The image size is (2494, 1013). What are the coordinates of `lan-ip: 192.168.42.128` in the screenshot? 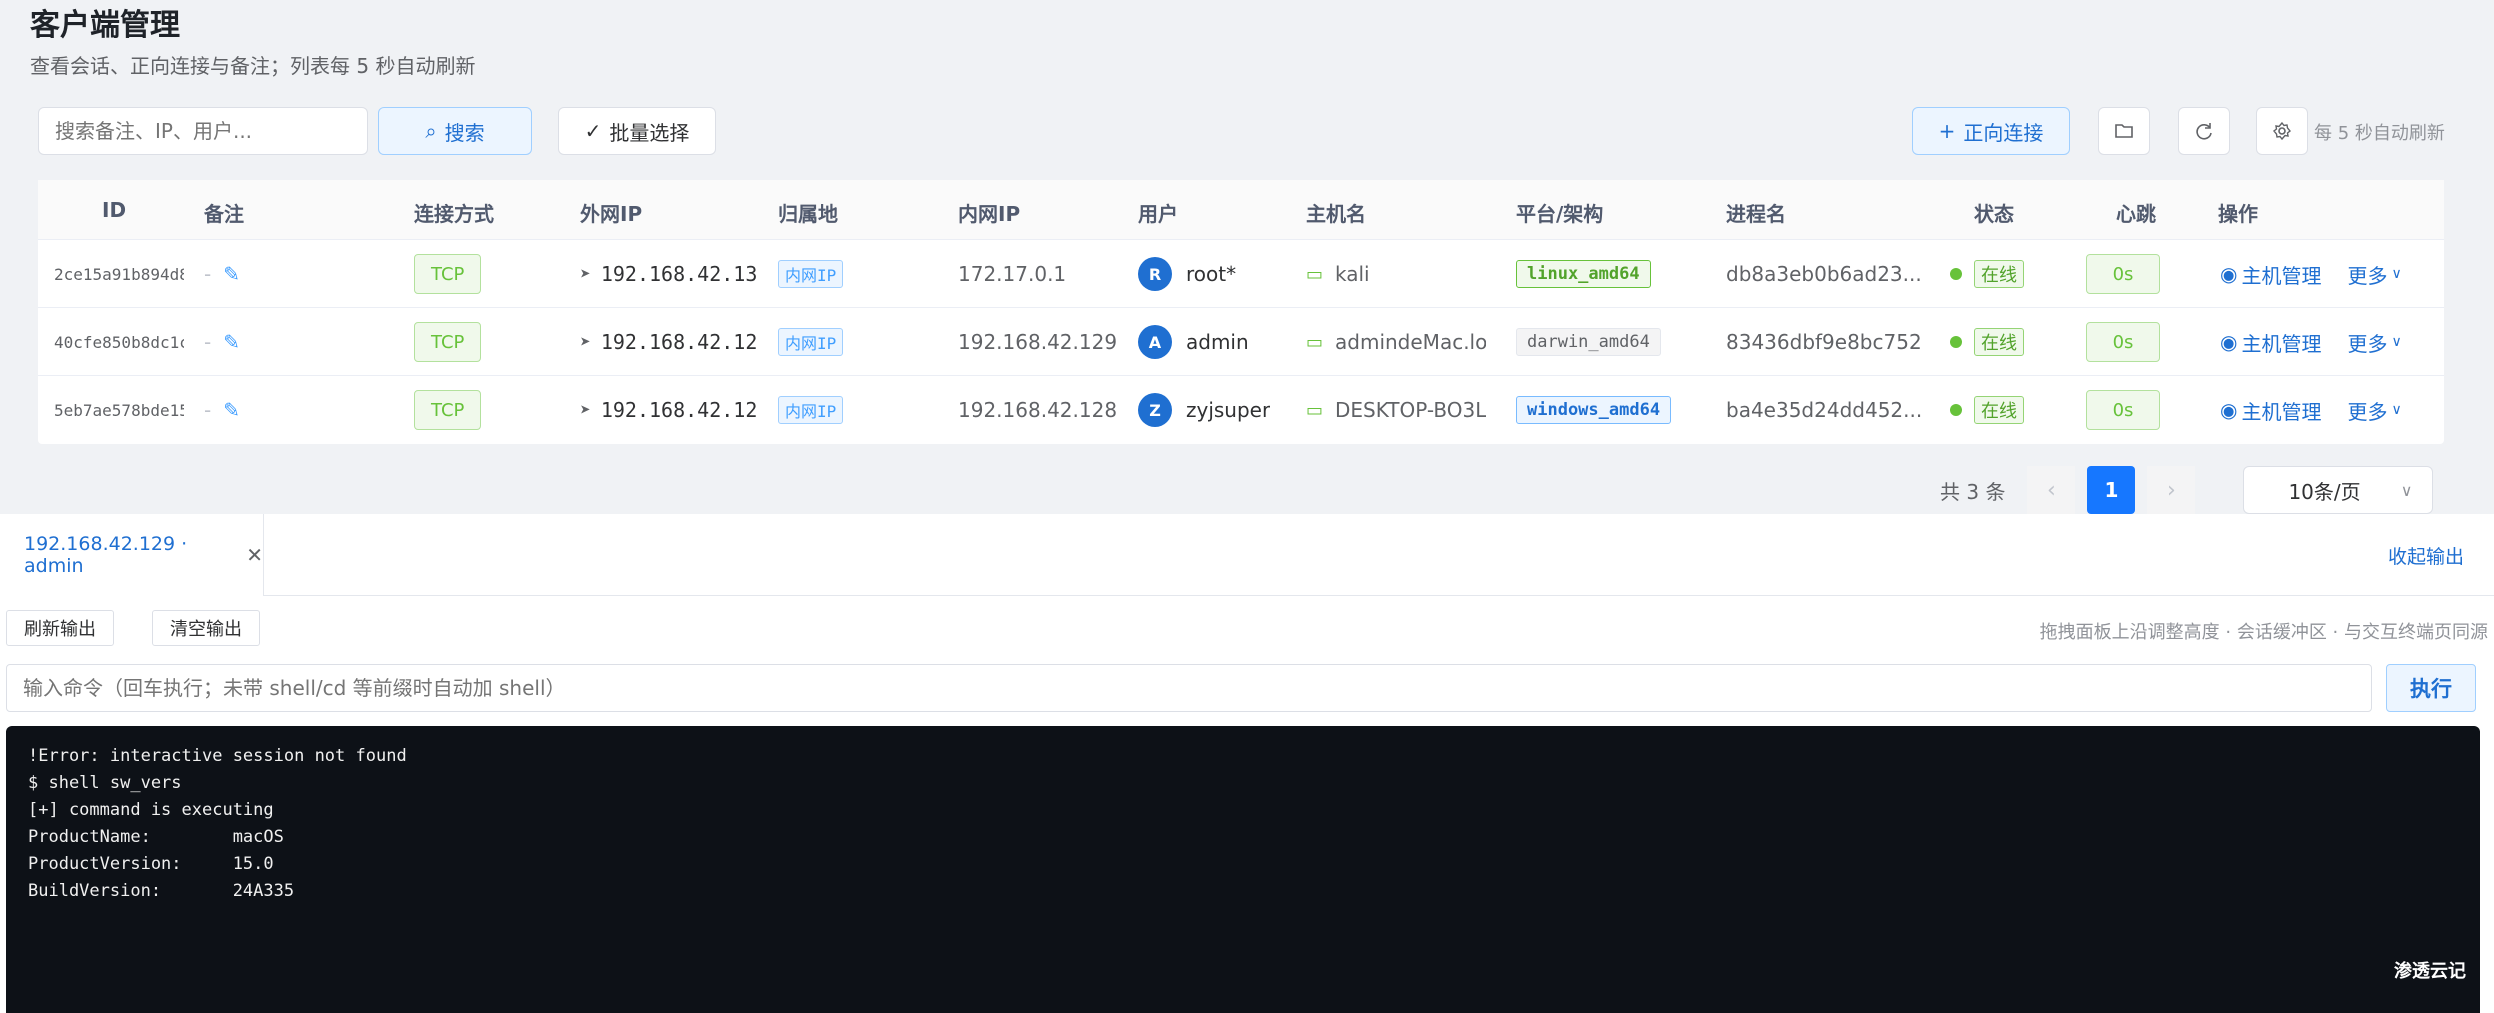 It's located at (1038, 410).